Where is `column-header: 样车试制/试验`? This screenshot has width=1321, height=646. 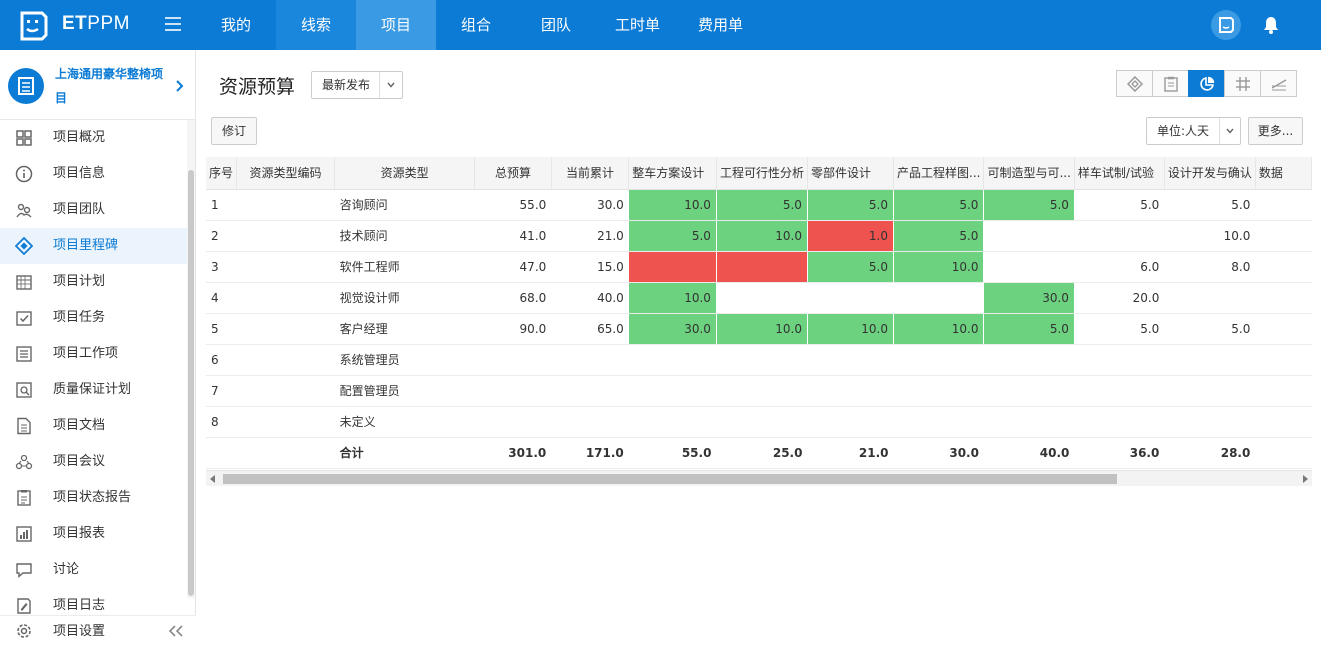
column-header: 样车试制/试验 is located at coordinates (1119, 173).